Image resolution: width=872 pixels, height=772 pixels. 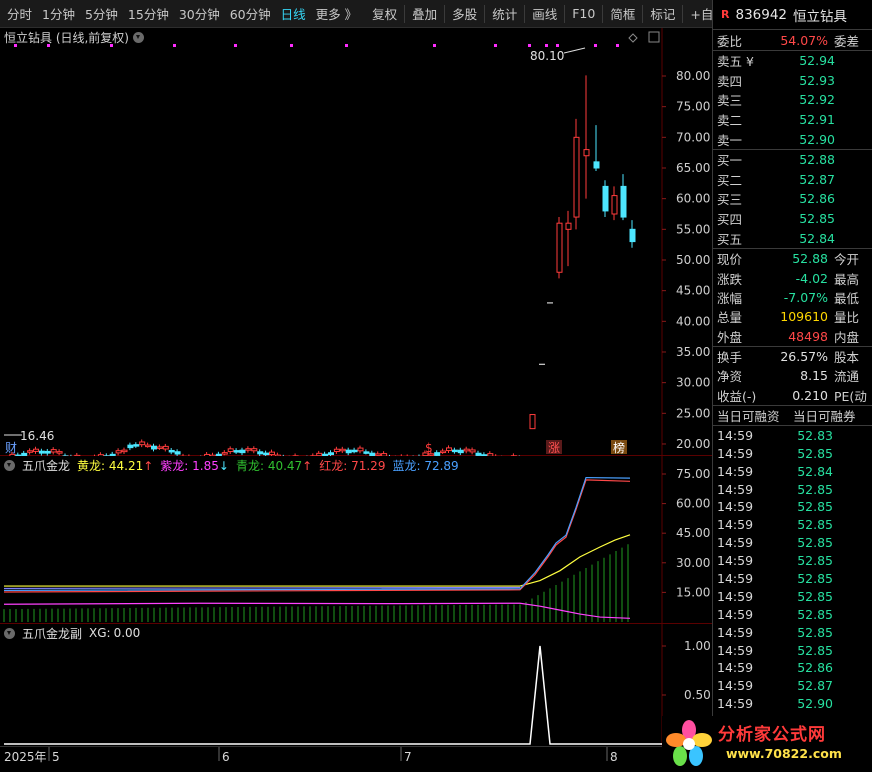 I want to click on event-marker: 财, so click(x=11, y=448).